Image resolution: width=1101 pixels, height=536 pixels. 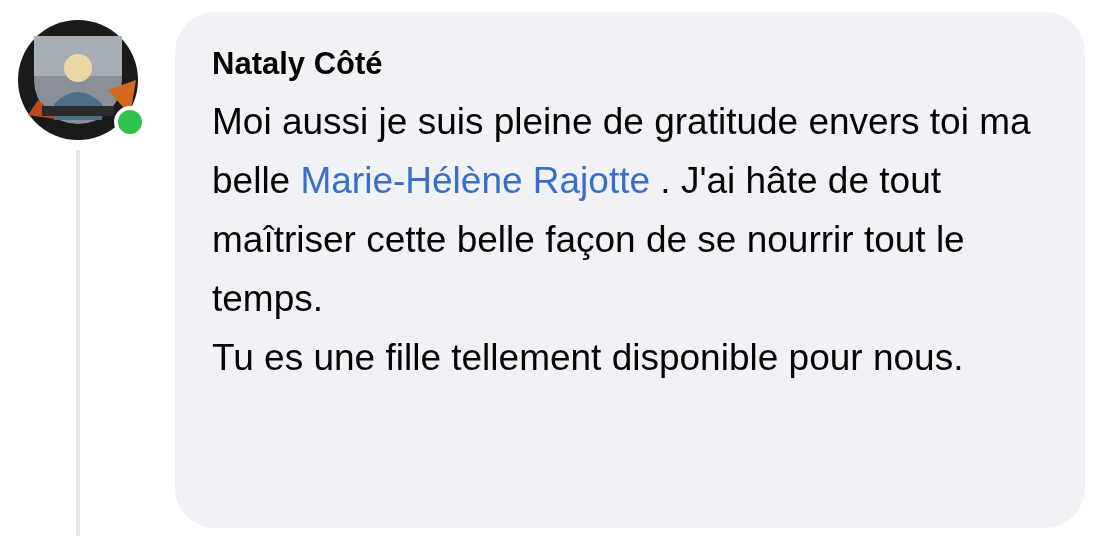 I want to click on mention-link: Marie-Hélène Rajotte, so click(x=475, y=180).